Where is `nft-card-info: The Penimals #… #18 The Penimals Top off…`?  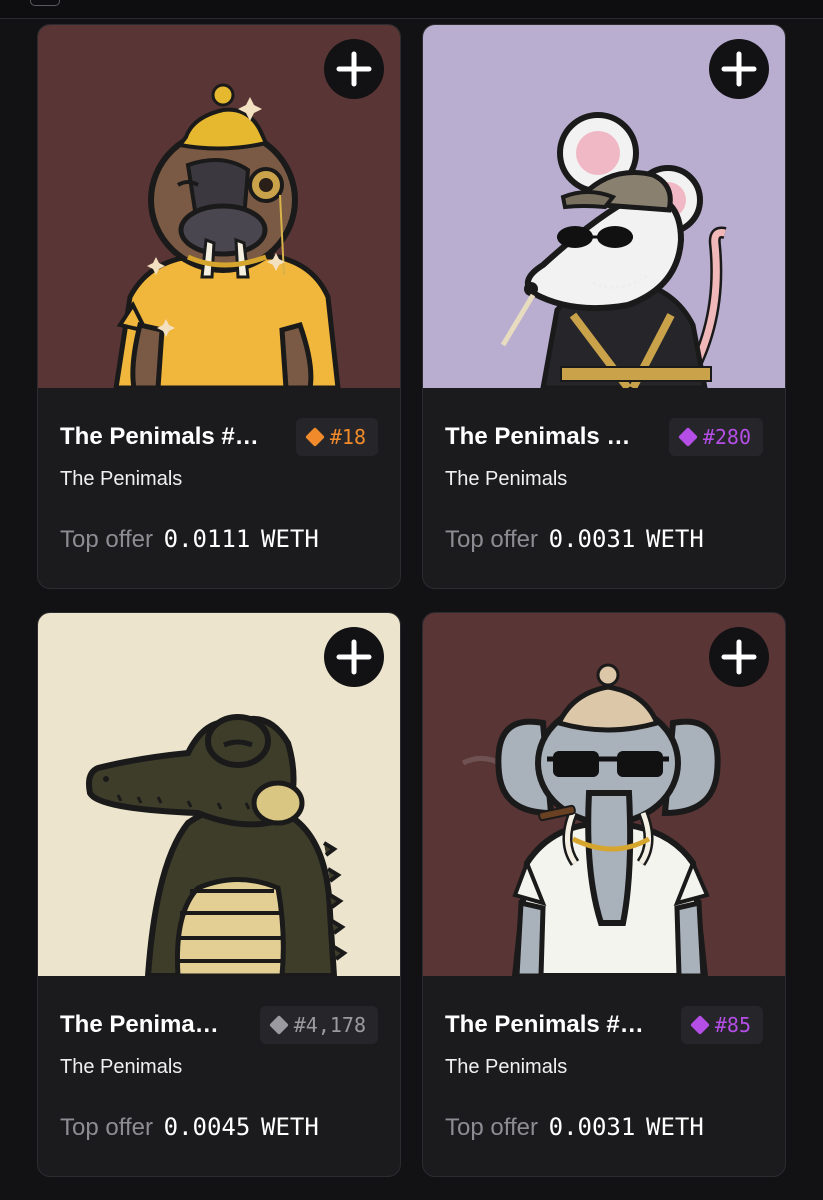 nft-card-info: The Penimals #… #18 The Penimals Top off… is located at coordinates (219, 486).